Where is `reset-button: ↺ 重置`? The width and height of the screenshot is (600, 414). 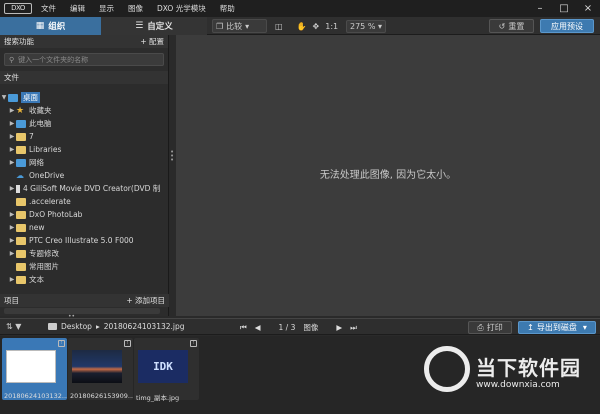
reset-button: ↺ 重置 is located at coordinates (511, 26).